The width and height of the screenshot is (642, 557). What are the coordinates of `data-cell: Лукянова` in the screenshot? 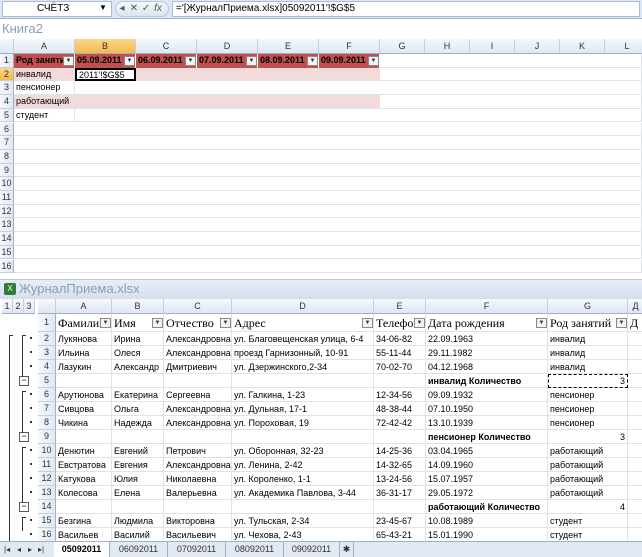 It's located at (84, 339).